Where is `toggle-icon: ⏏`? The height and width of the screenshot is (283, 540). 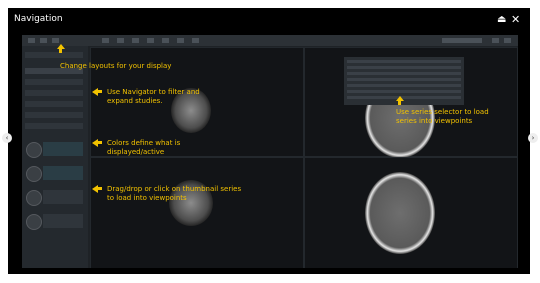 toggle-icon: ⏏ is located at coordinates (501, 20).